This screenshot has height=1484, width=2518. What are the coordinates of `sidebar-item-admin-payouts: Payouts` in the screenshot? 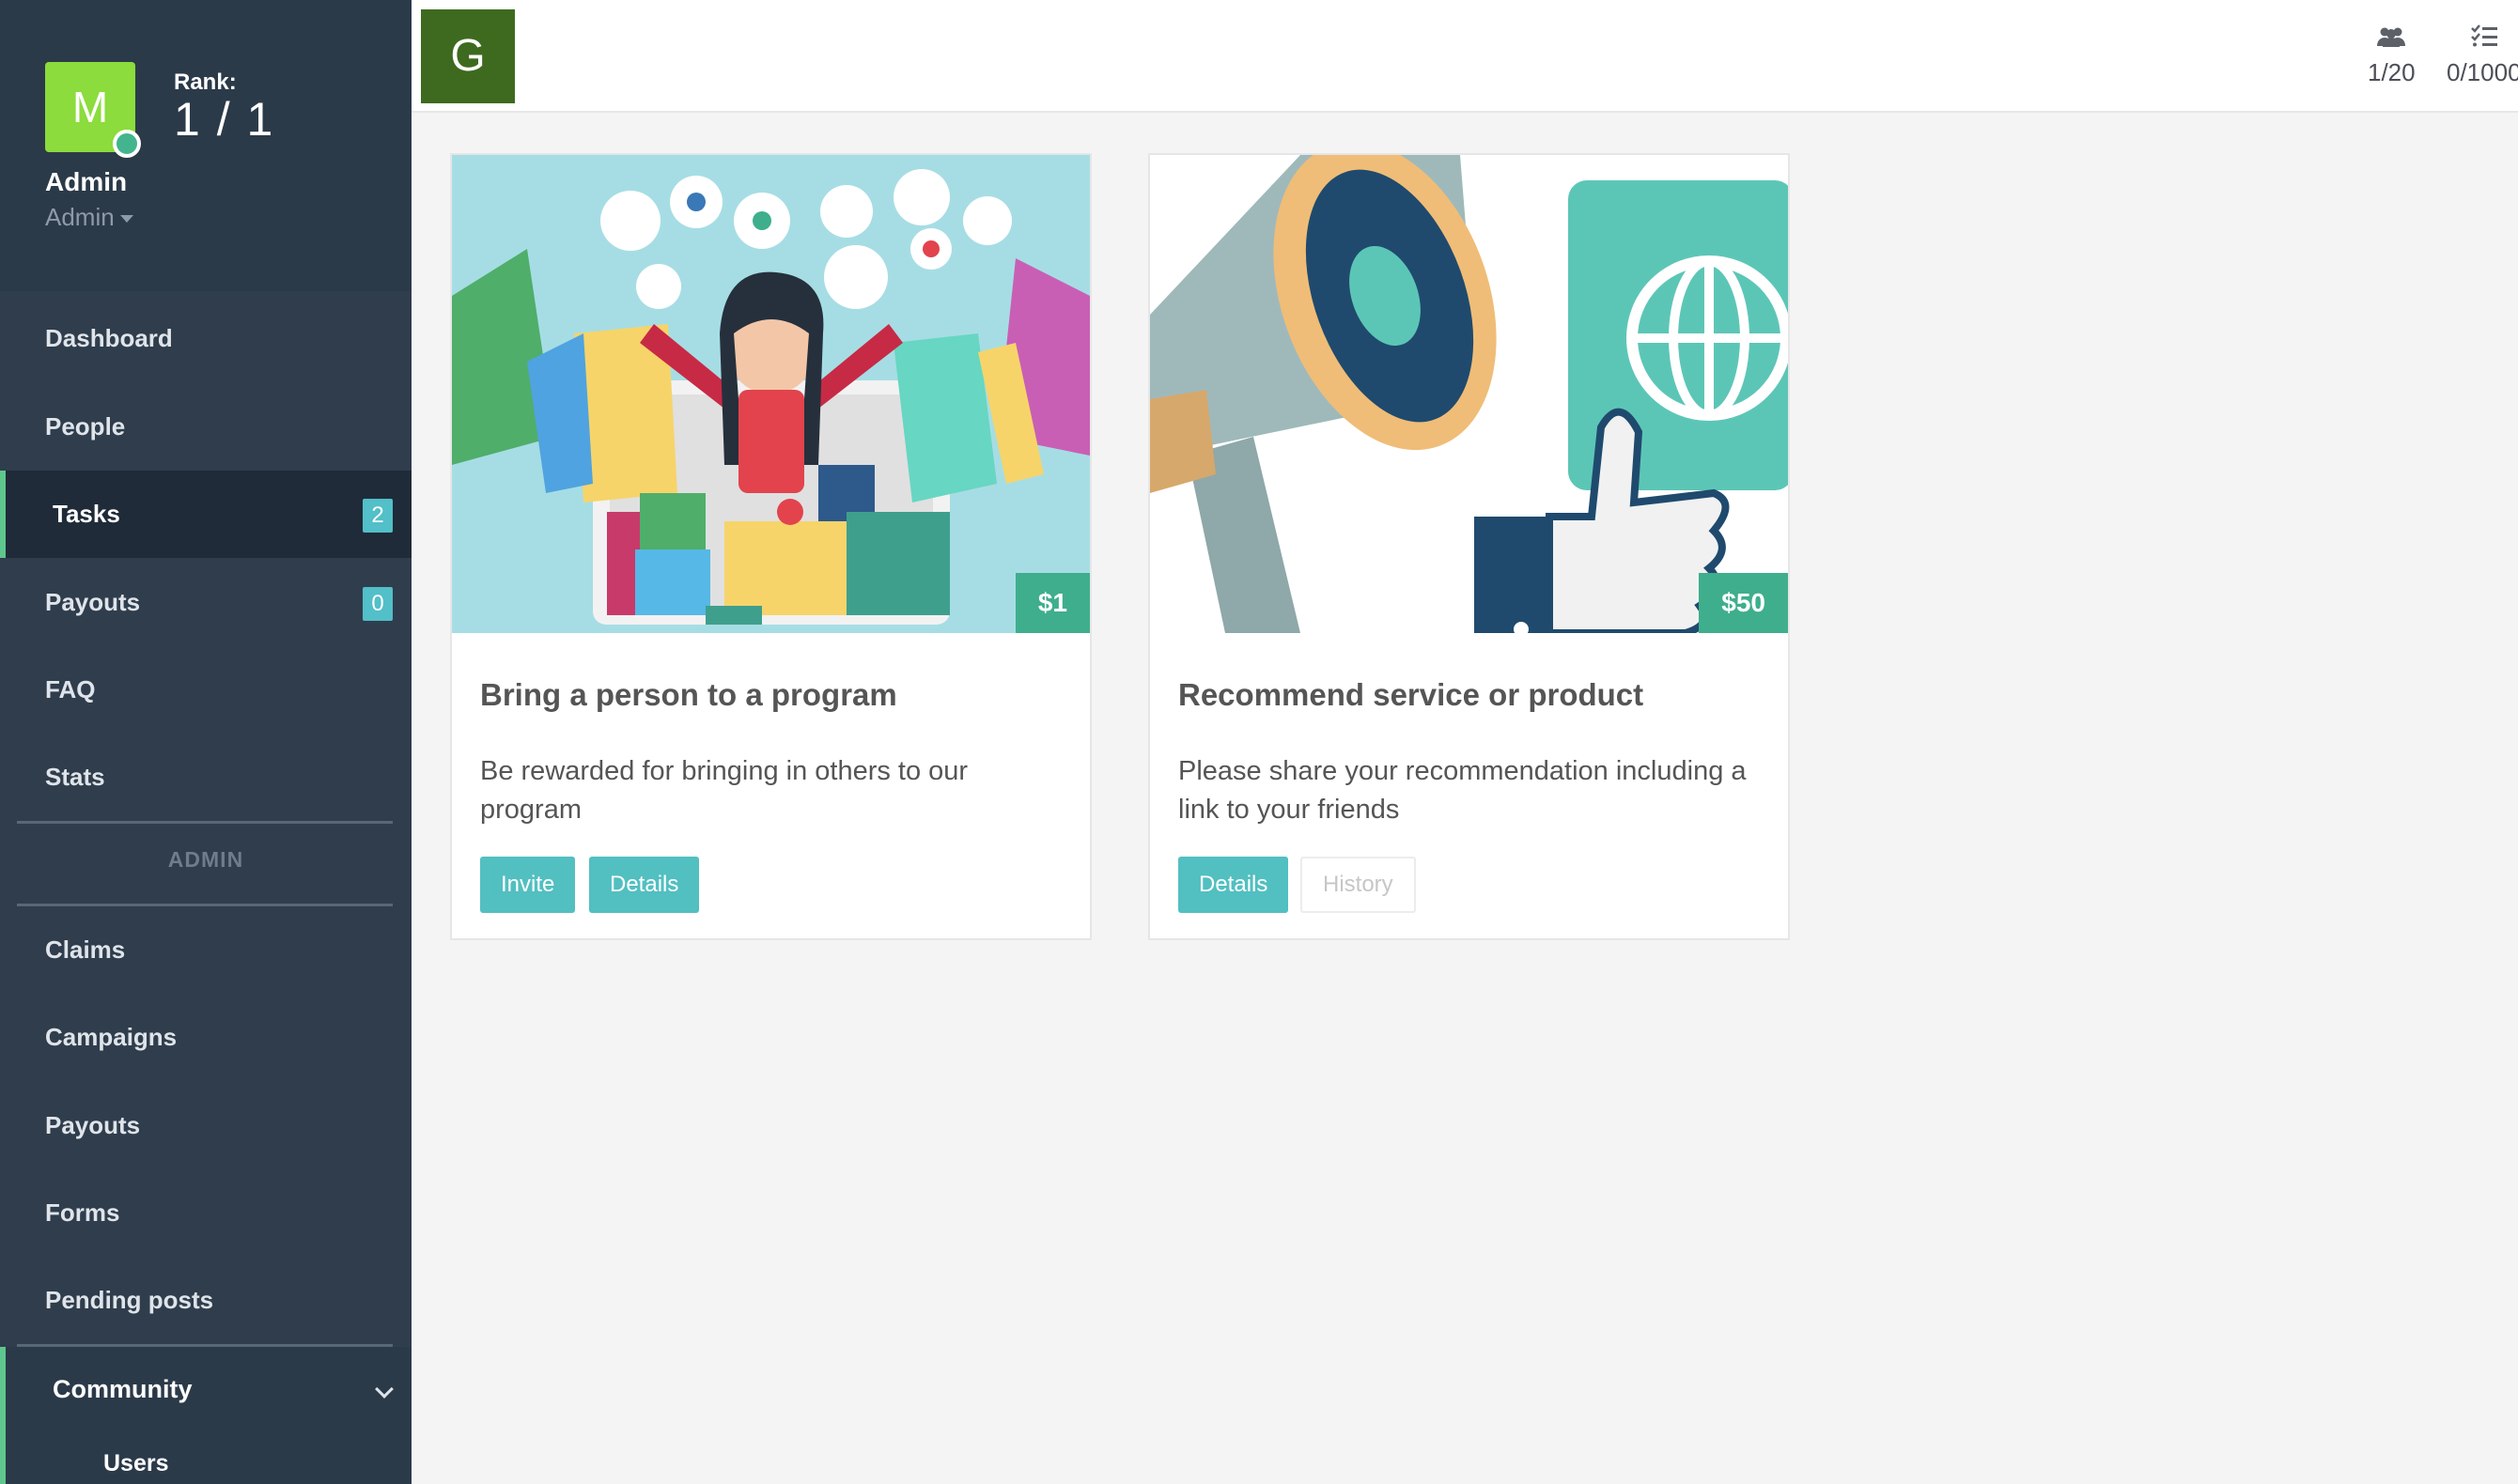 It's located at (206, 1125).